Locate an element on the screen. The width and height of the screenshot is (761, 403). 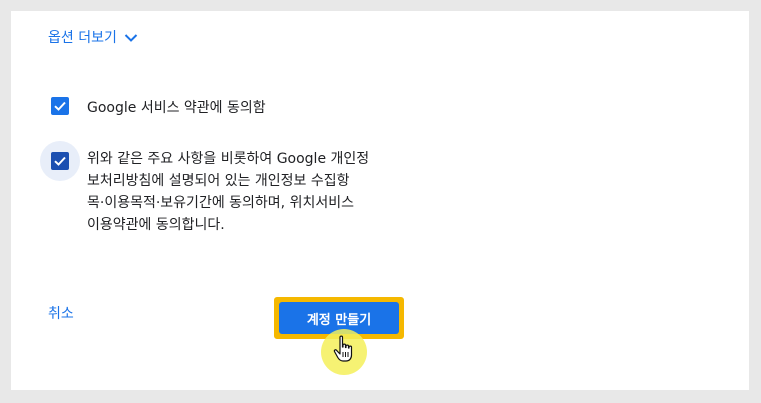
more-options-label: 옵션 더보기 is located at coordinates (82, 38).